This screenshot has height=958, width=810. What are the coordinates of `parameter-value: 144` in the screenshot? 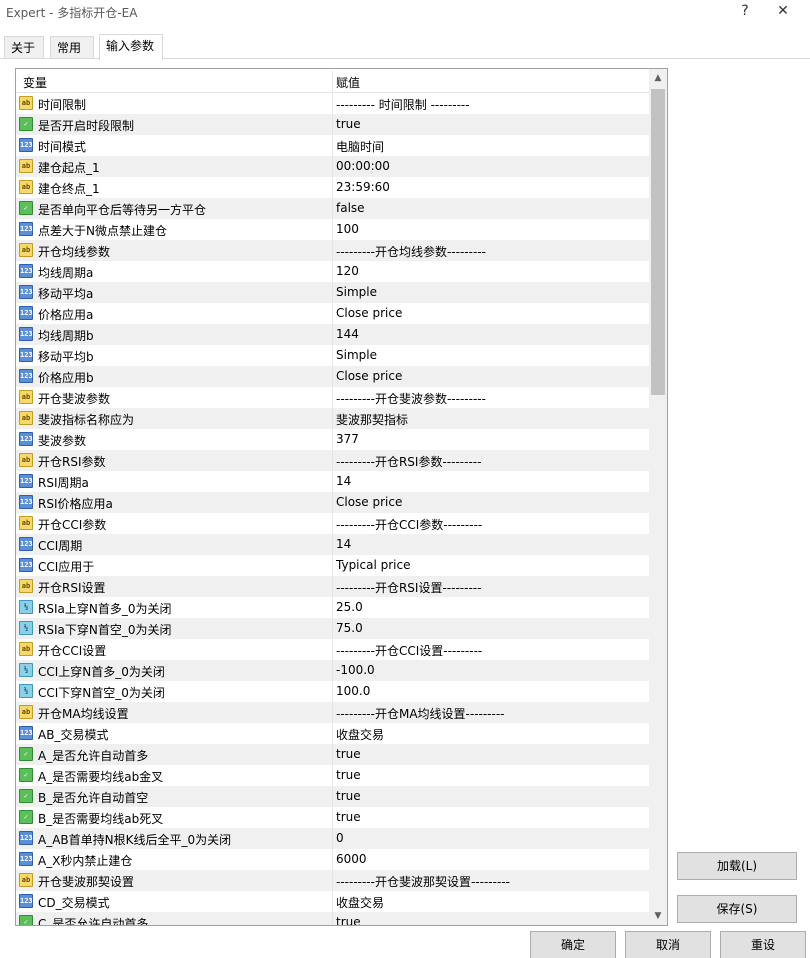 It's located at (347, 334).